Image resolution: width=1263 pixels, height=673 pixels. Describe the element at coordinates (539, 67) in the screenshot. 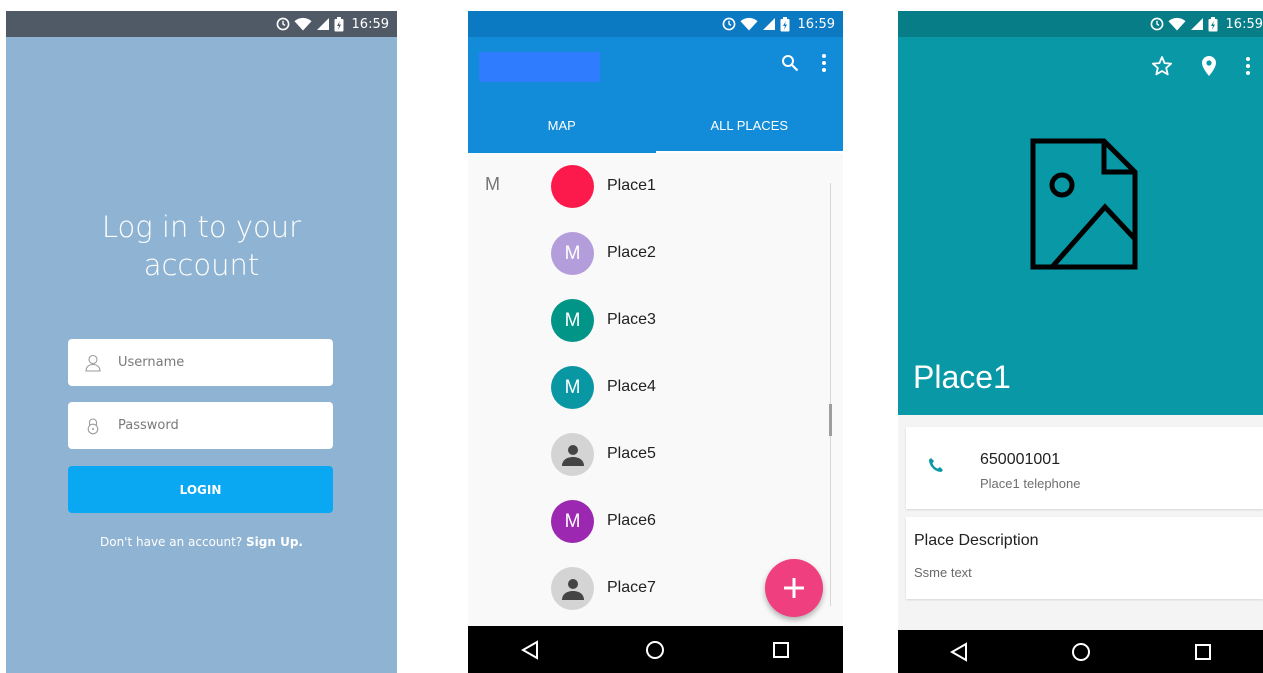

I see `app-title-placeholder` at that location.